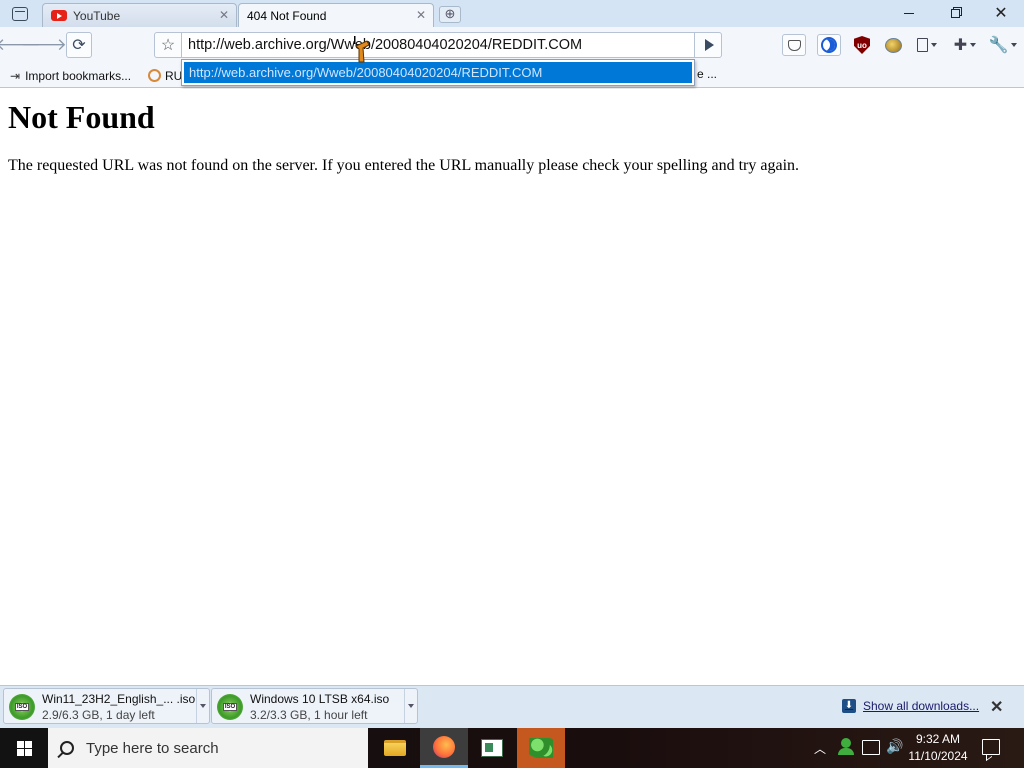 This screenshot has height=768, width=1024. Describe the element at coordinates (98, 715) in the screenshot. I see `download-status: 2.9/6.3 GB, 1 day left` at that location.